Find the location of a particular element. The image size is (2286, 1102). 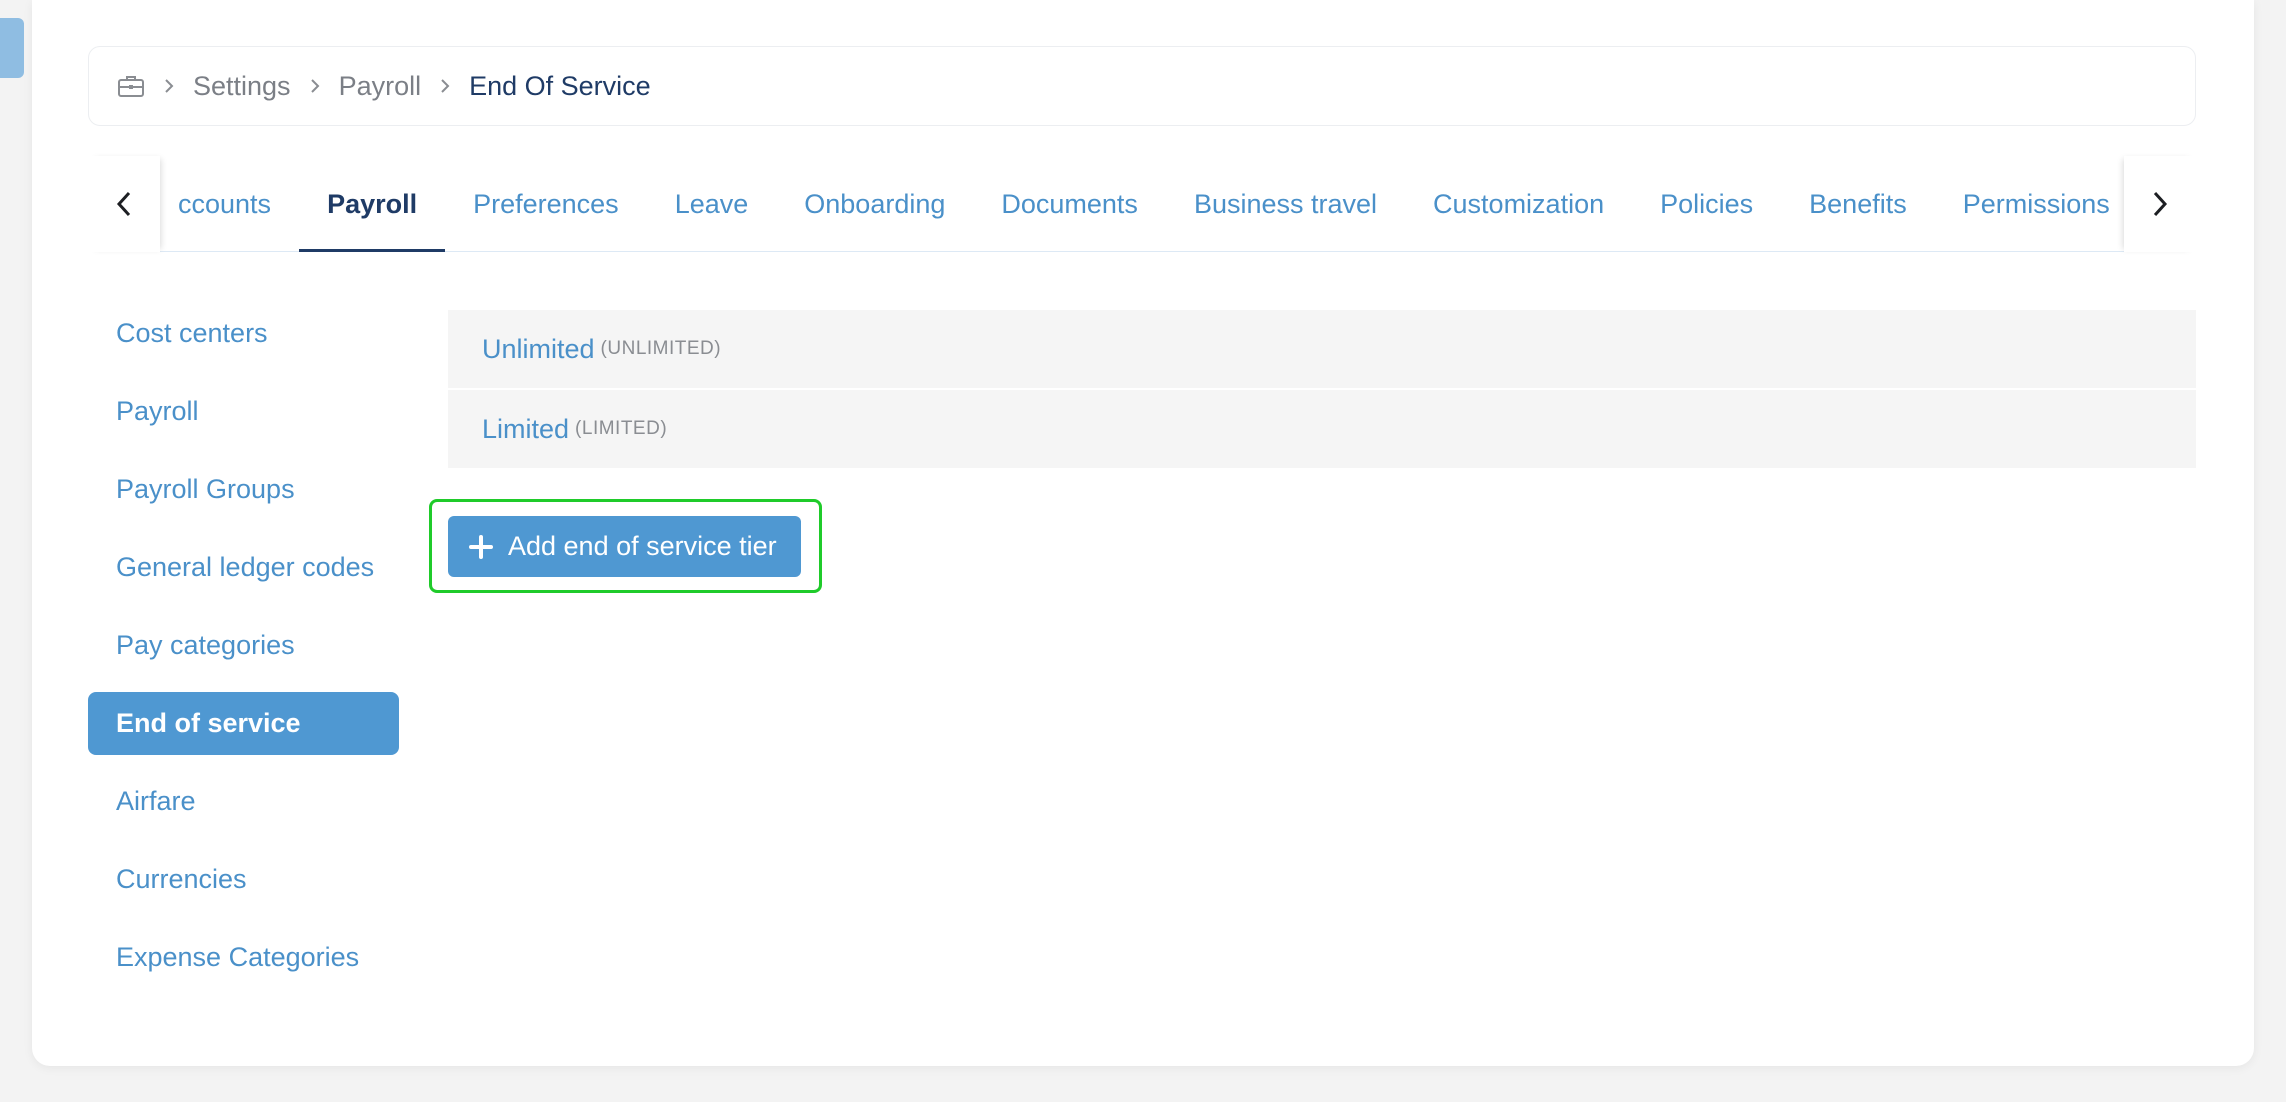

tab-documents: Documents is located at coordinates (1069, 204).